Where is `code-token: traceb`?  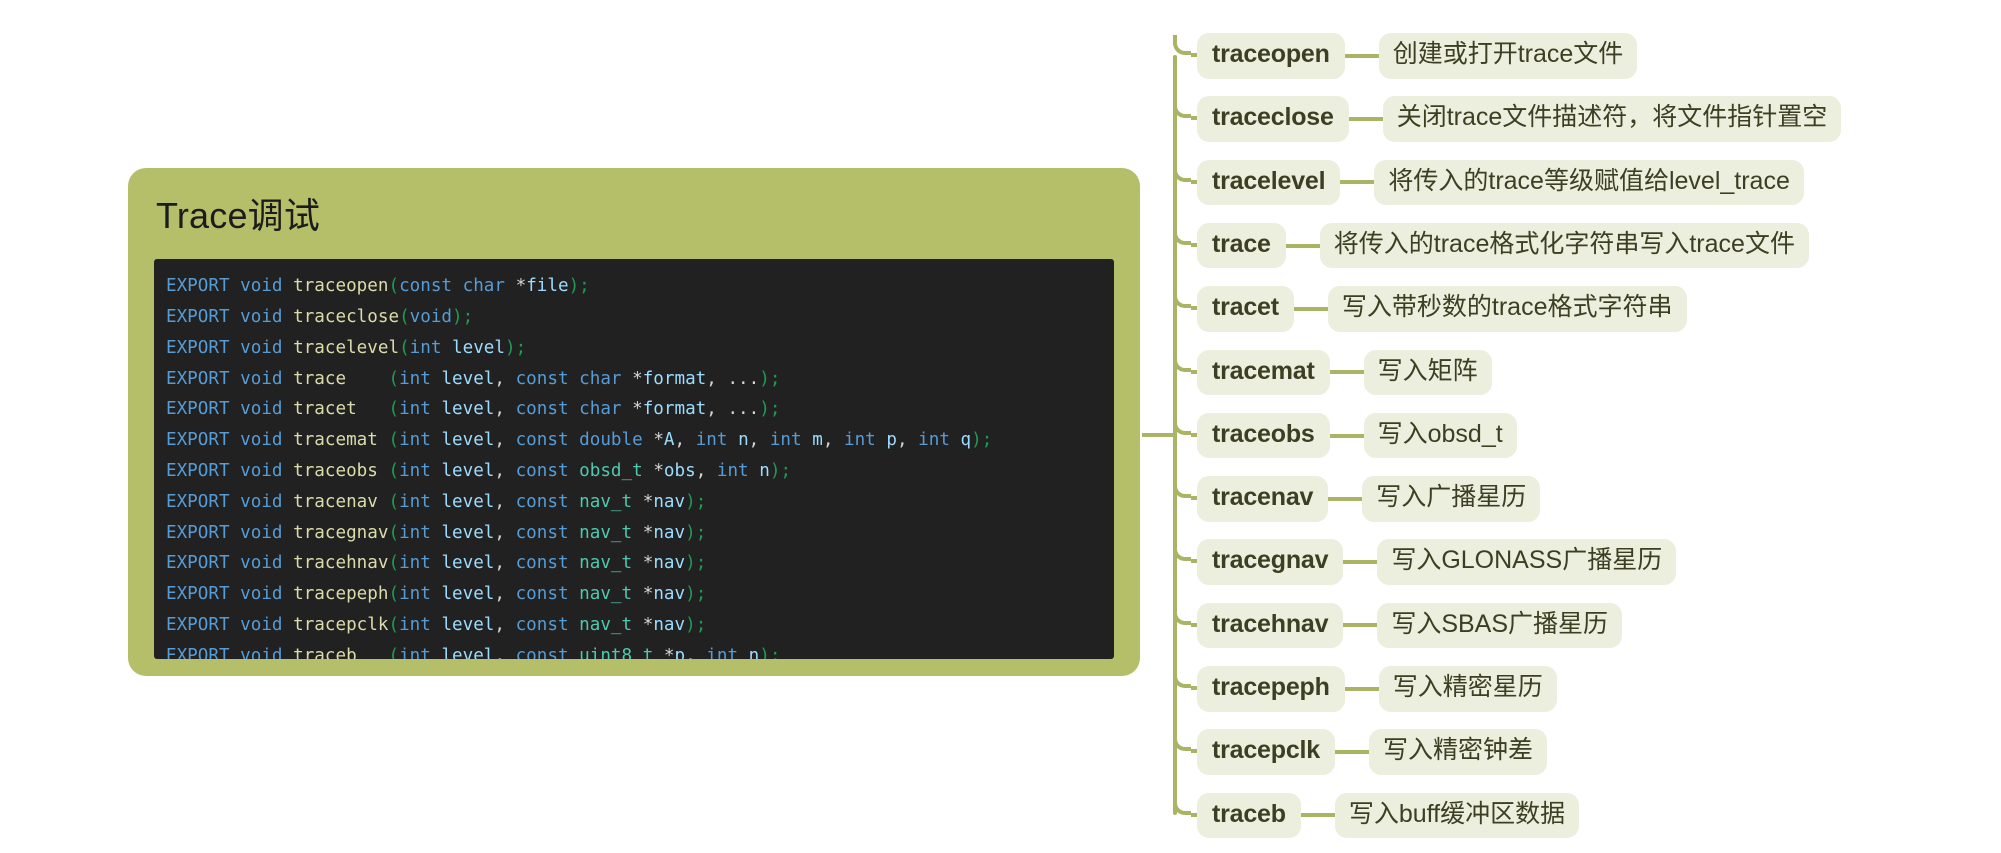
code-token: traceb is located at coordinates (325, 652).